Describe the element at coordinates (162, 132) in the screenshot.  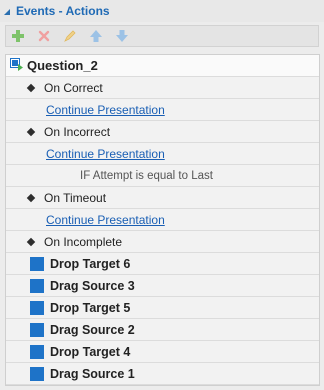
I see `event-on-incorrect: On Incorrect` at that location.